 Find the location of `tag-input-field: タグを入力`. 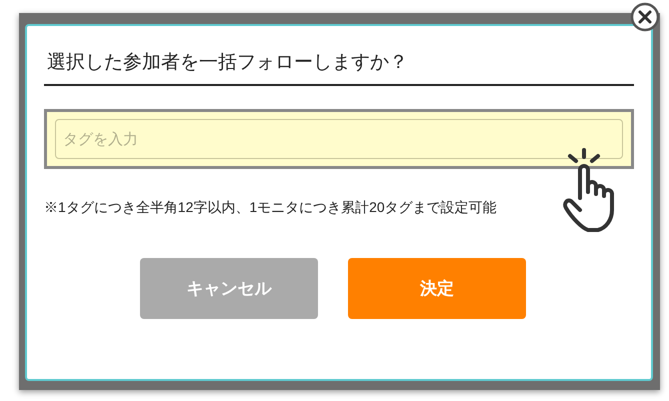

tag-input-field: タグを入力 is located at coordinates (339, 139).